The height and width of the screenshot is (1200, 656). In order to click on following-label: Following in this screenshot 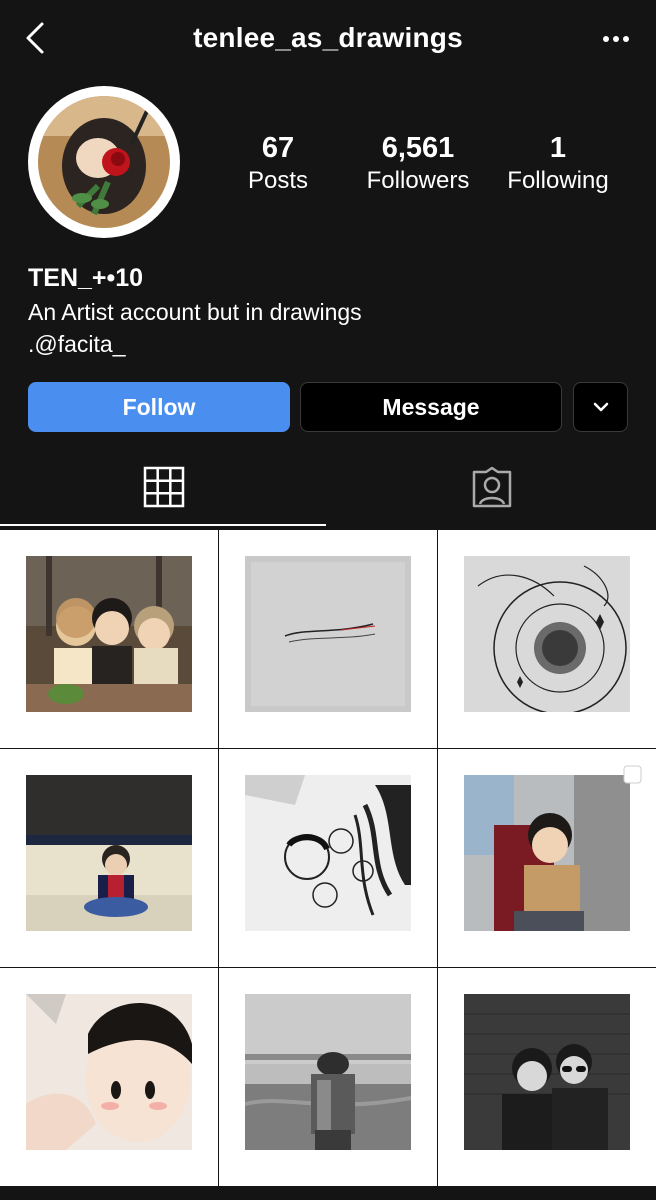, I will do `click(558, 180)`.